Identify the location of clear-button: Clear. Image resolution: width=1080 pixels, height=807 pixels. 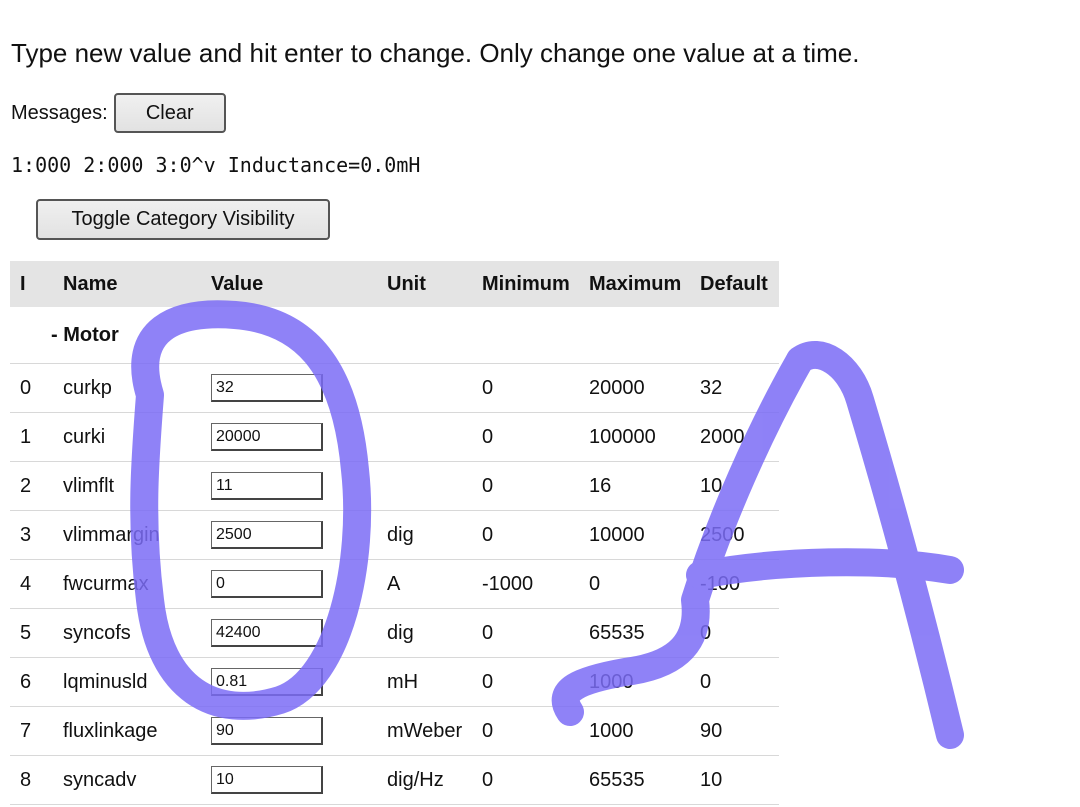
(169, 113).